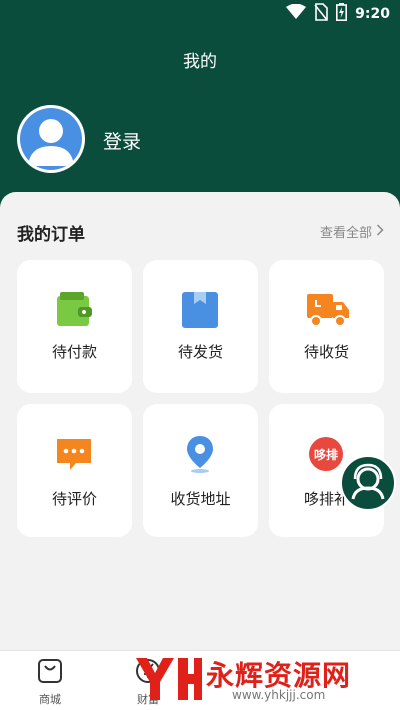 This screenshot has height=710, width=400. Describe the element at coordinates (200, 62) in the screenshot. I see `page-title: 我的` at that location.